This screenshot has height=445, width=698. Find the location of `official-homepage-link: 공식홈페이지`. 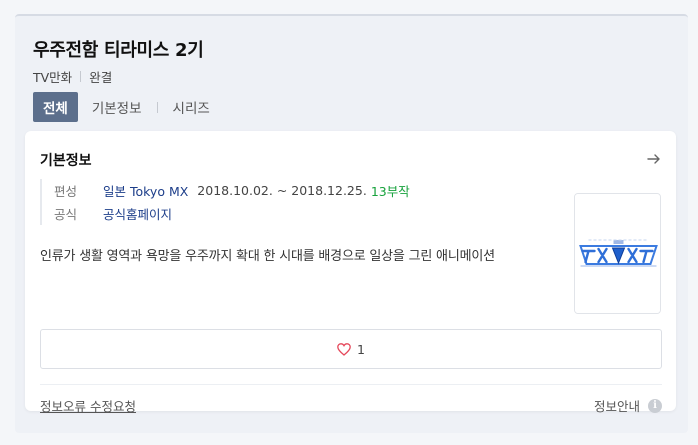

official-homepage-link: 공식홈페이지 is located at coordinates (137, 213).